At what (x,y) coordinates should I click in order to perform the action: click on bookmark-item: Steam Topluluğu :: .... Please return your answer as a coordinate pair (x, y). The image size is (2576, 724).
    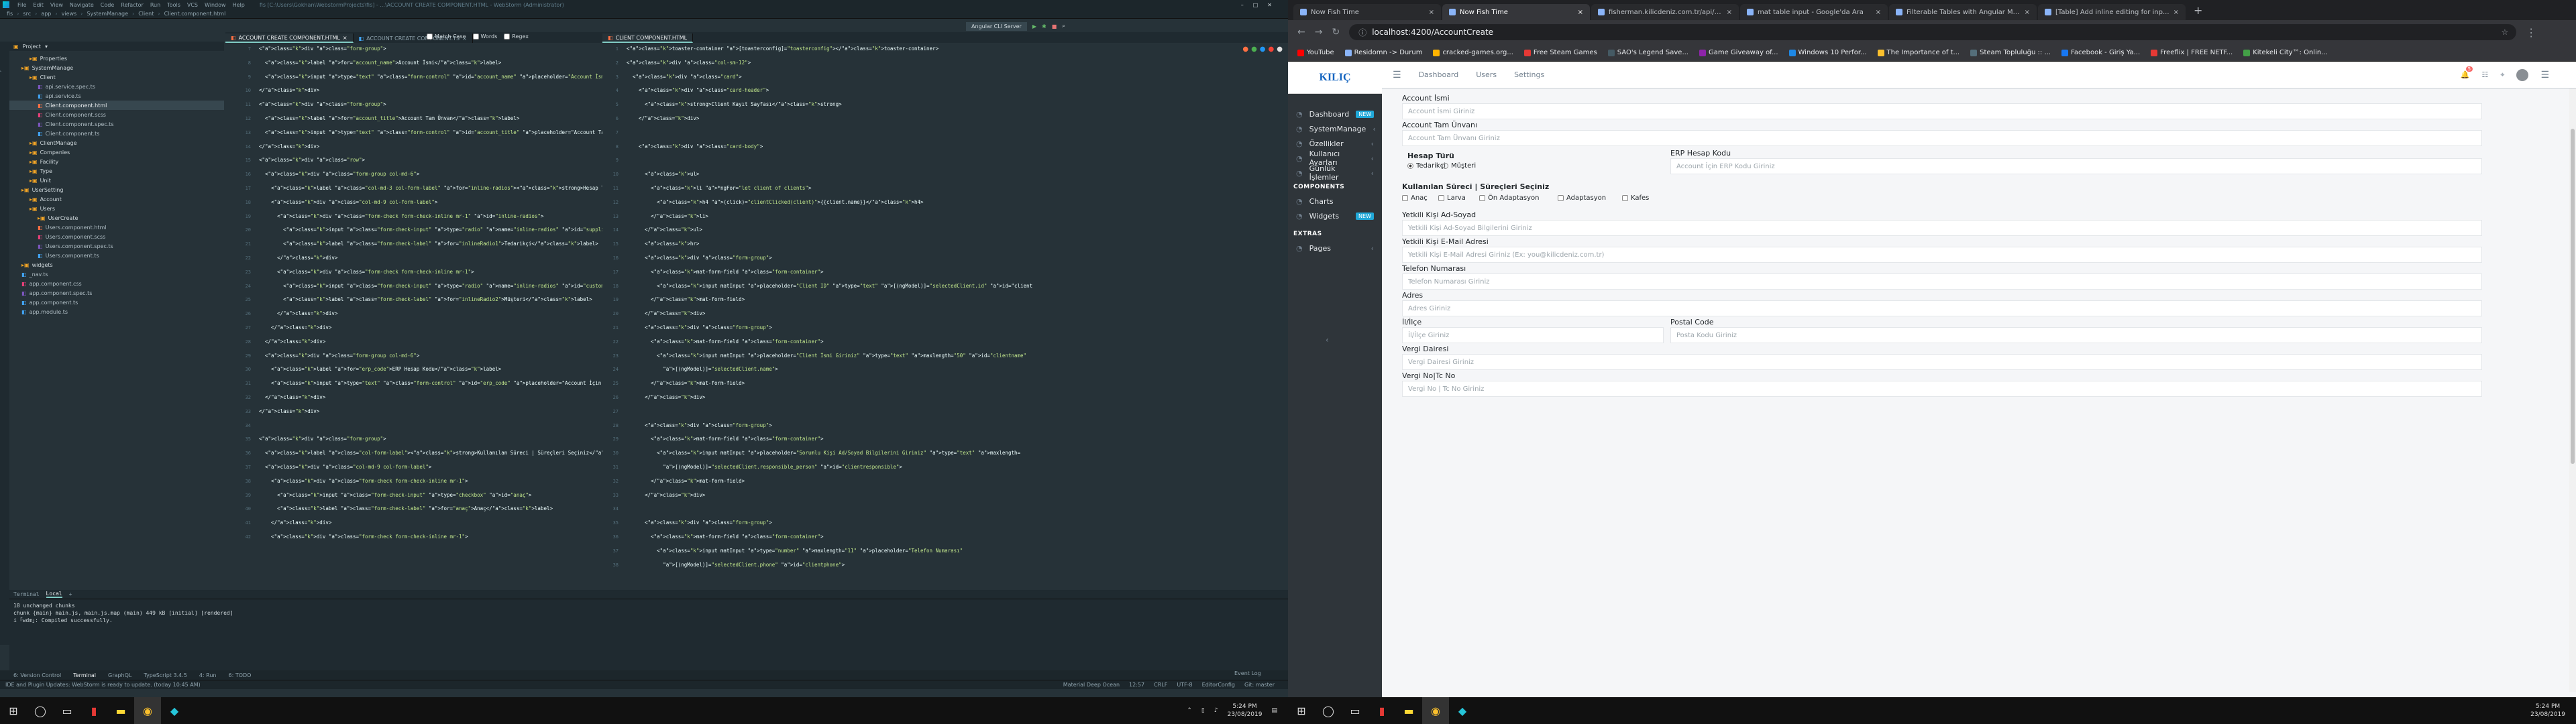
    Looking at the image, I should click on (2010, 52).